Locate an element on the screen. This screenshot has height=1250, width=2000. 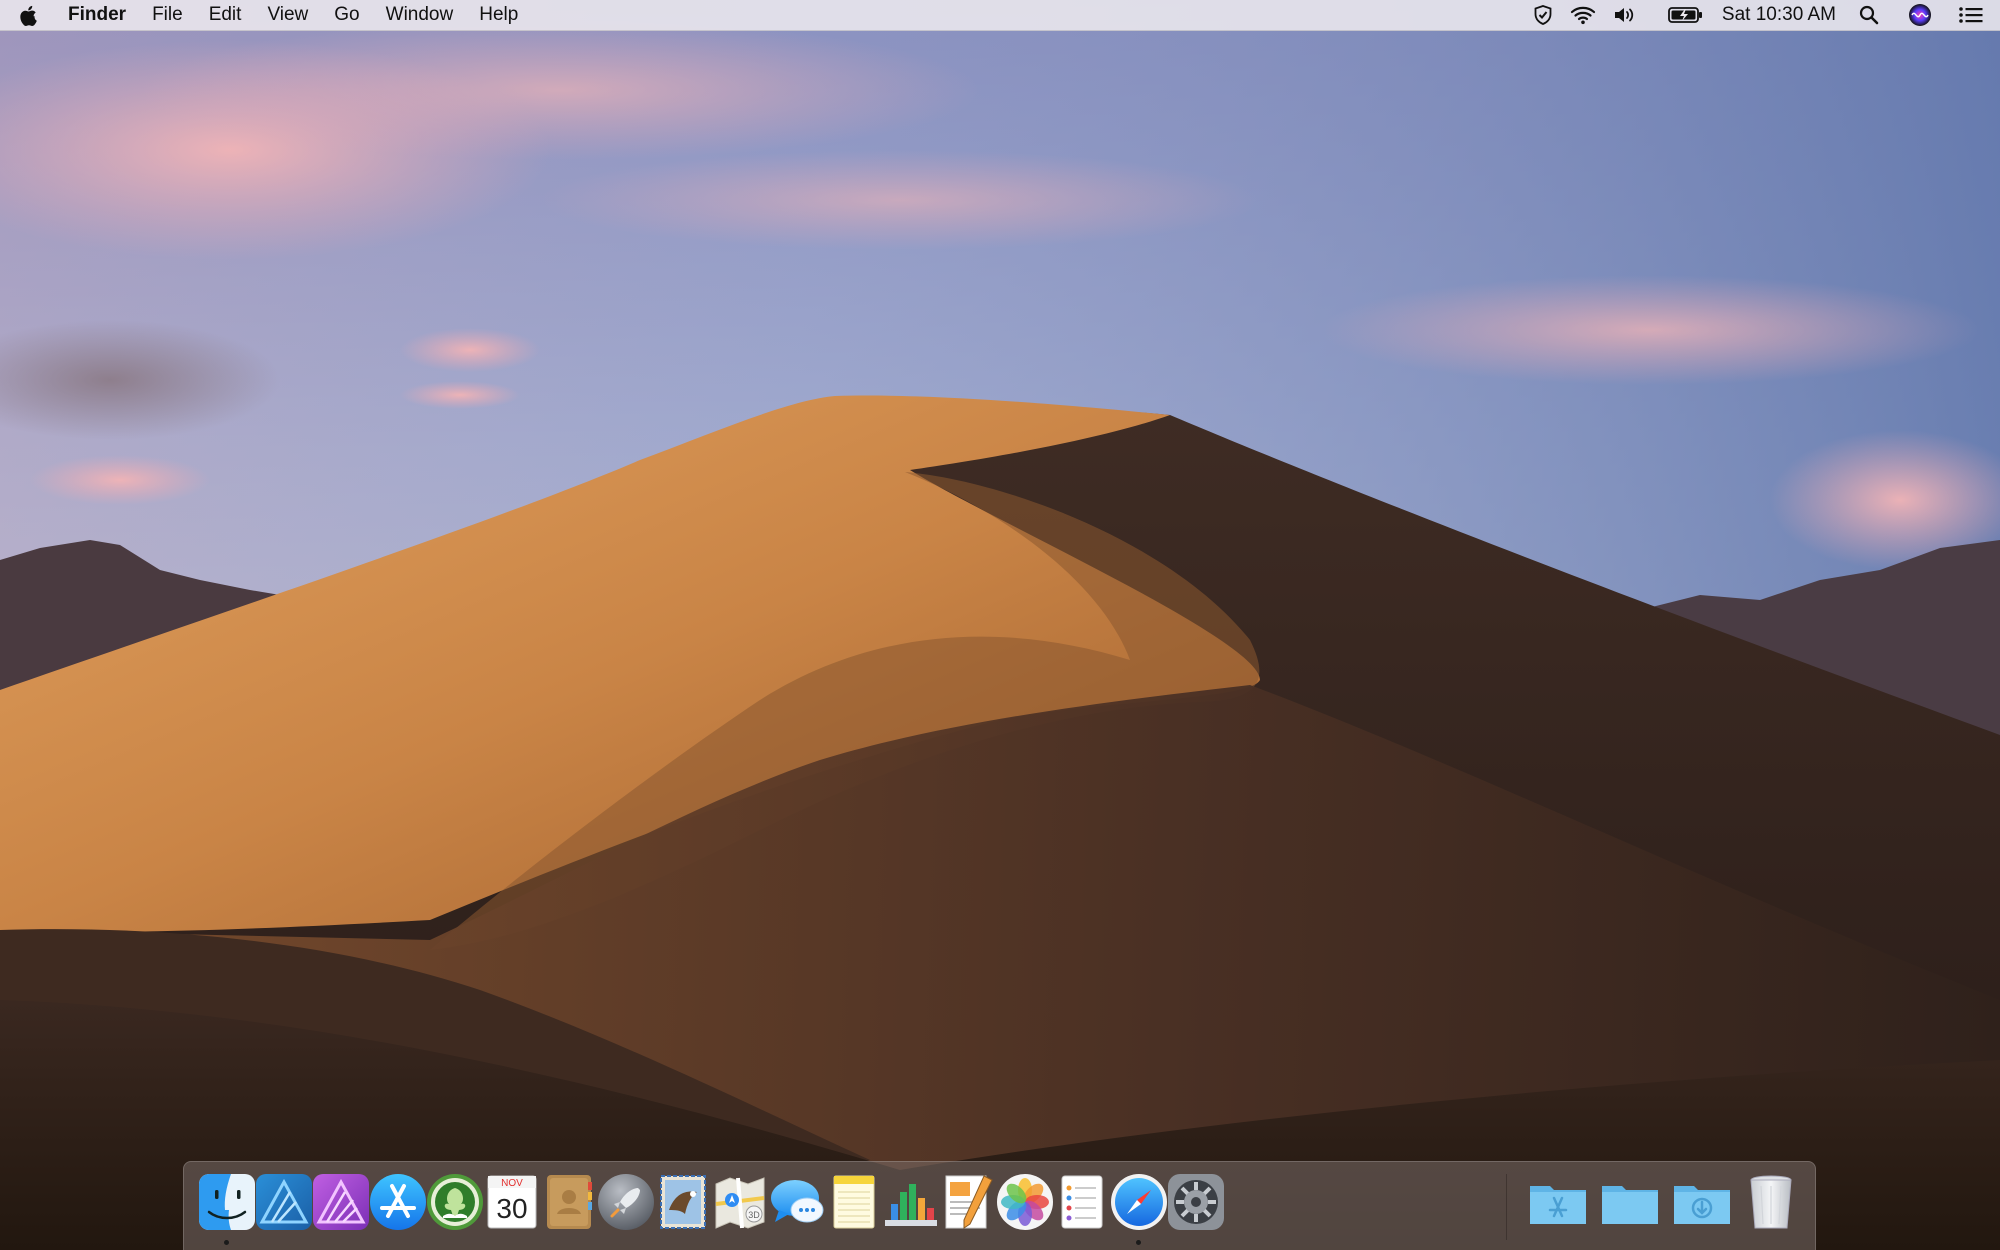
dock-separator is located at coordinates (1506, 1207).